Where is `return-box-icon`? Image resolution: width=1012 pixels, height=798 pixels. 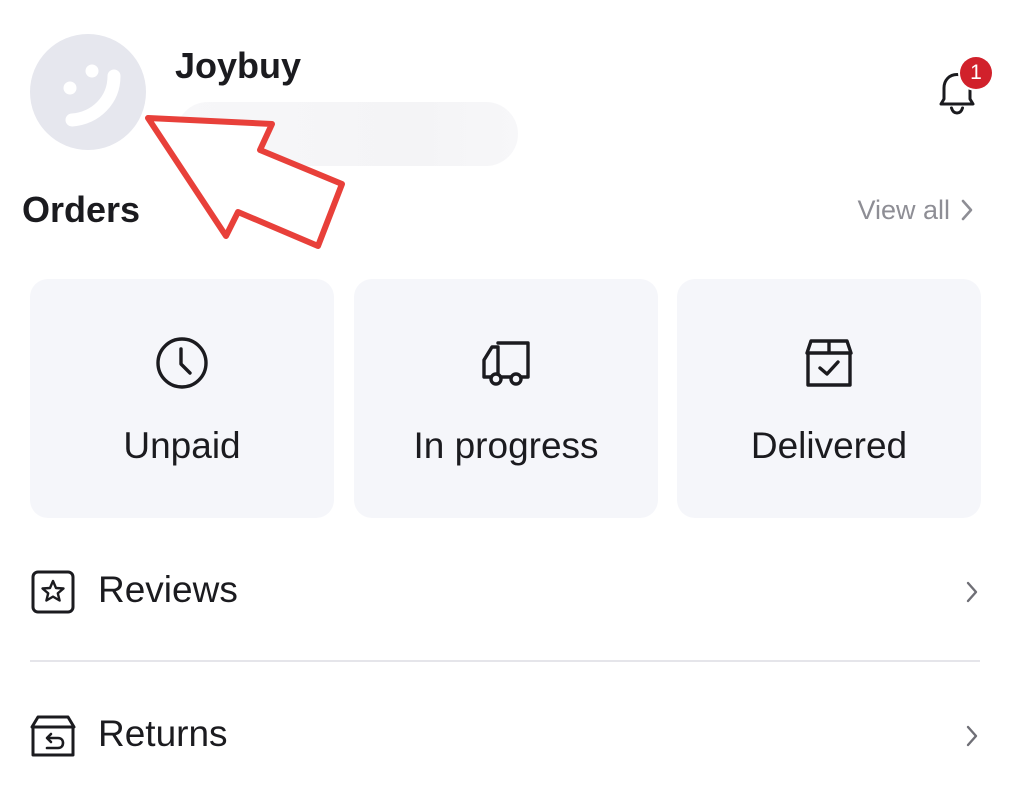 return-box-icon is located at coordinates (53, 736).